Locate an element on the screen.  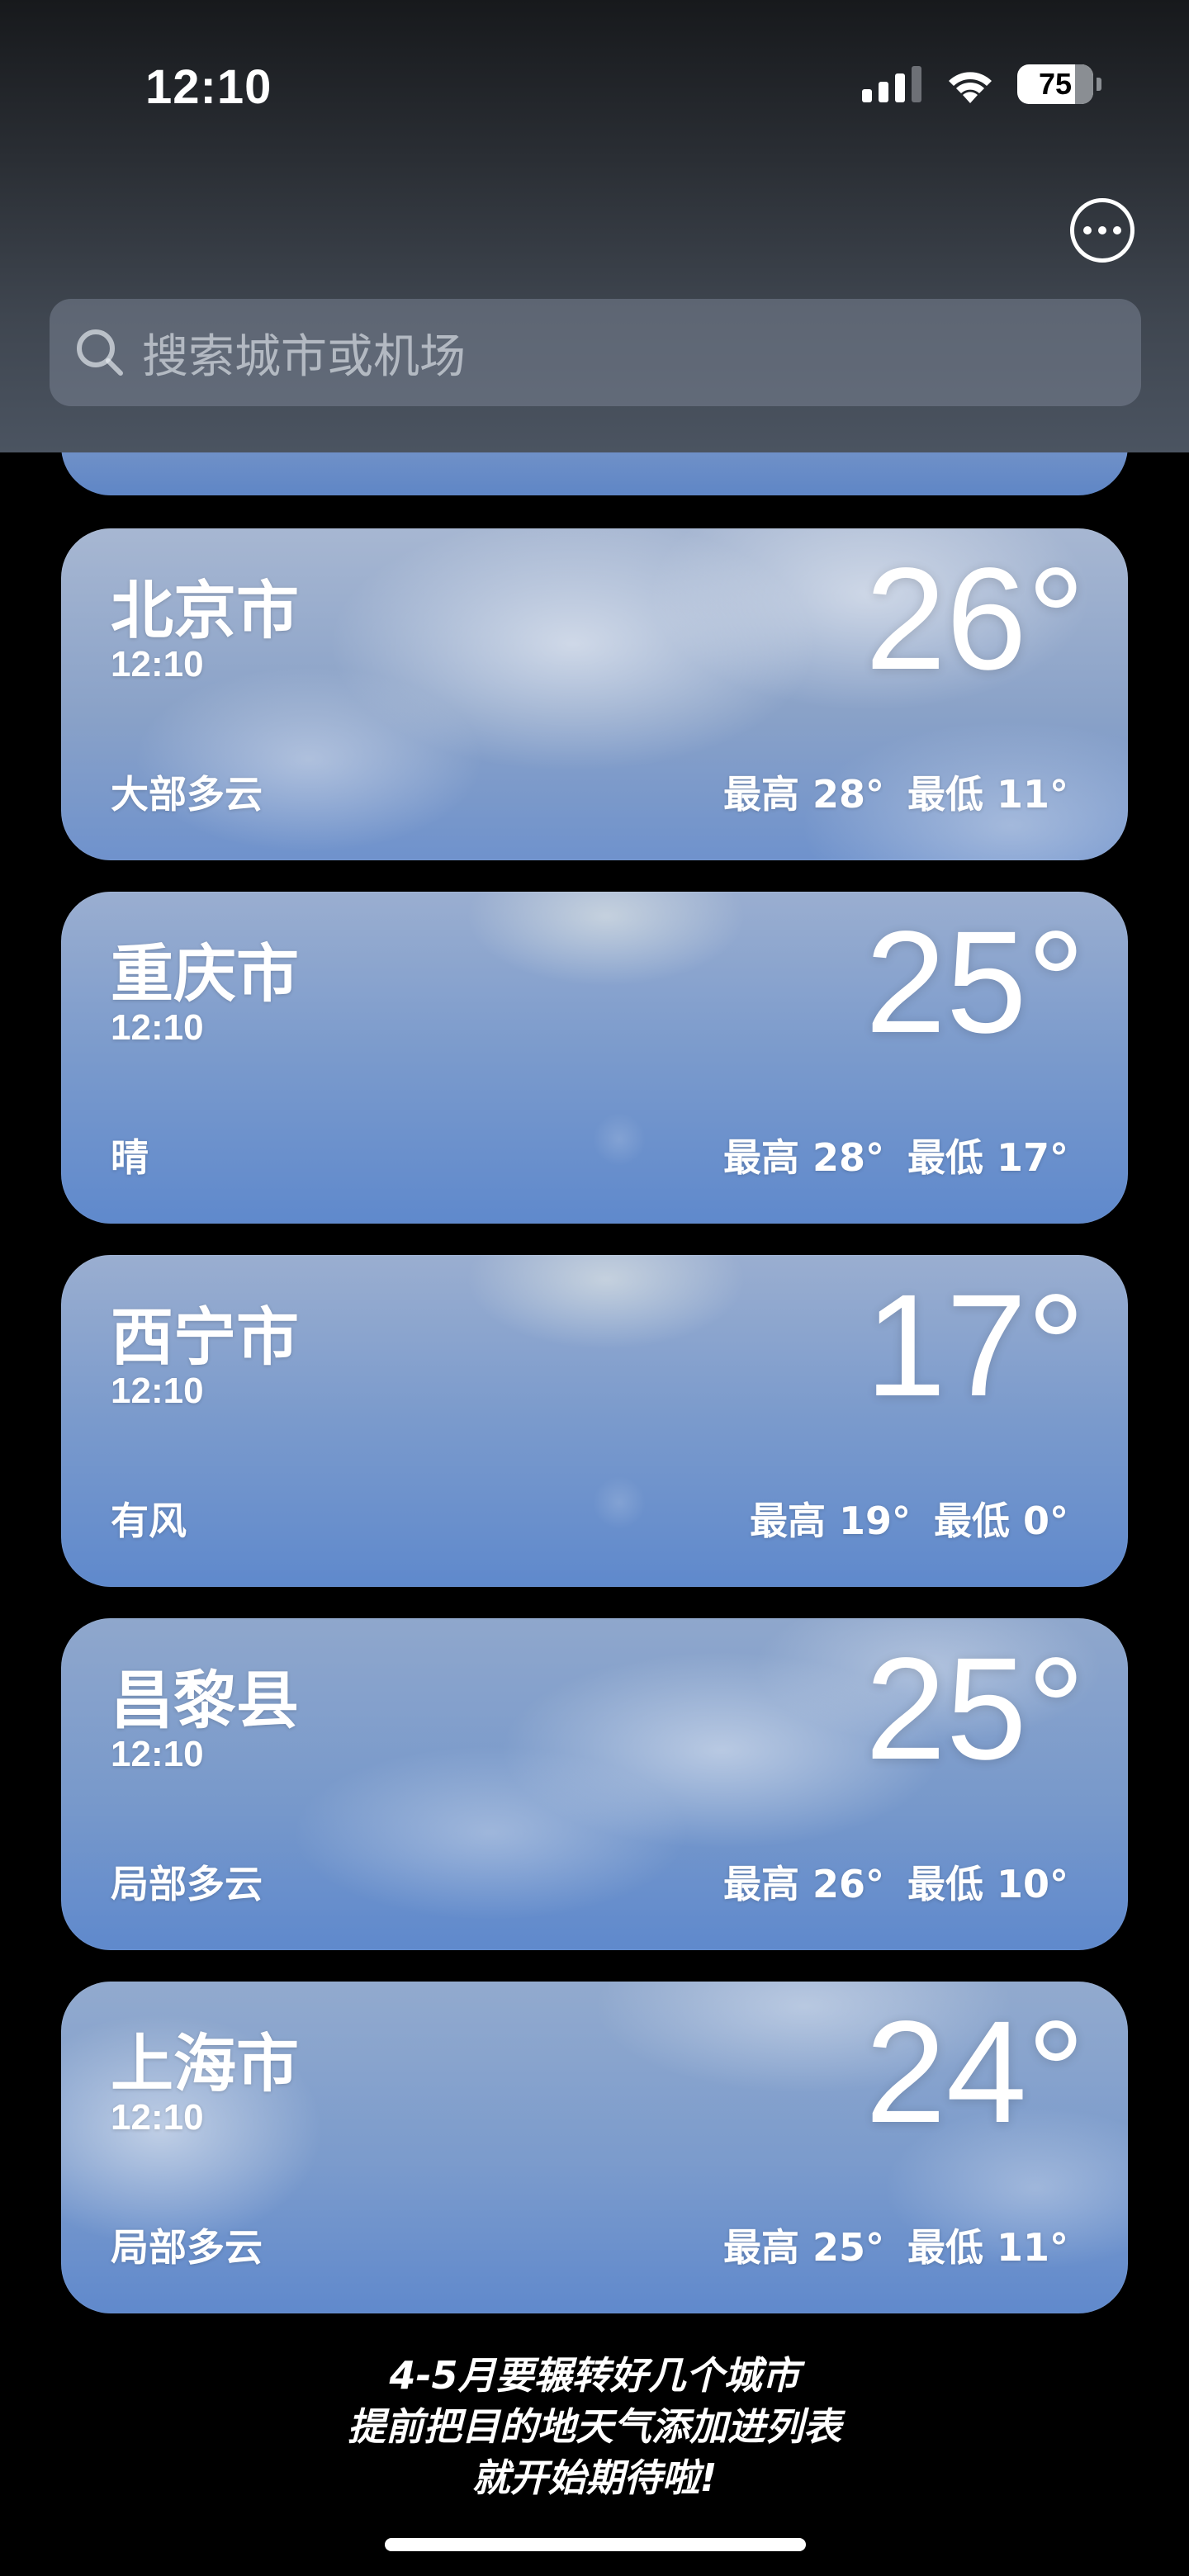
cellular-signal-icon is located at coordinates (891, 84).